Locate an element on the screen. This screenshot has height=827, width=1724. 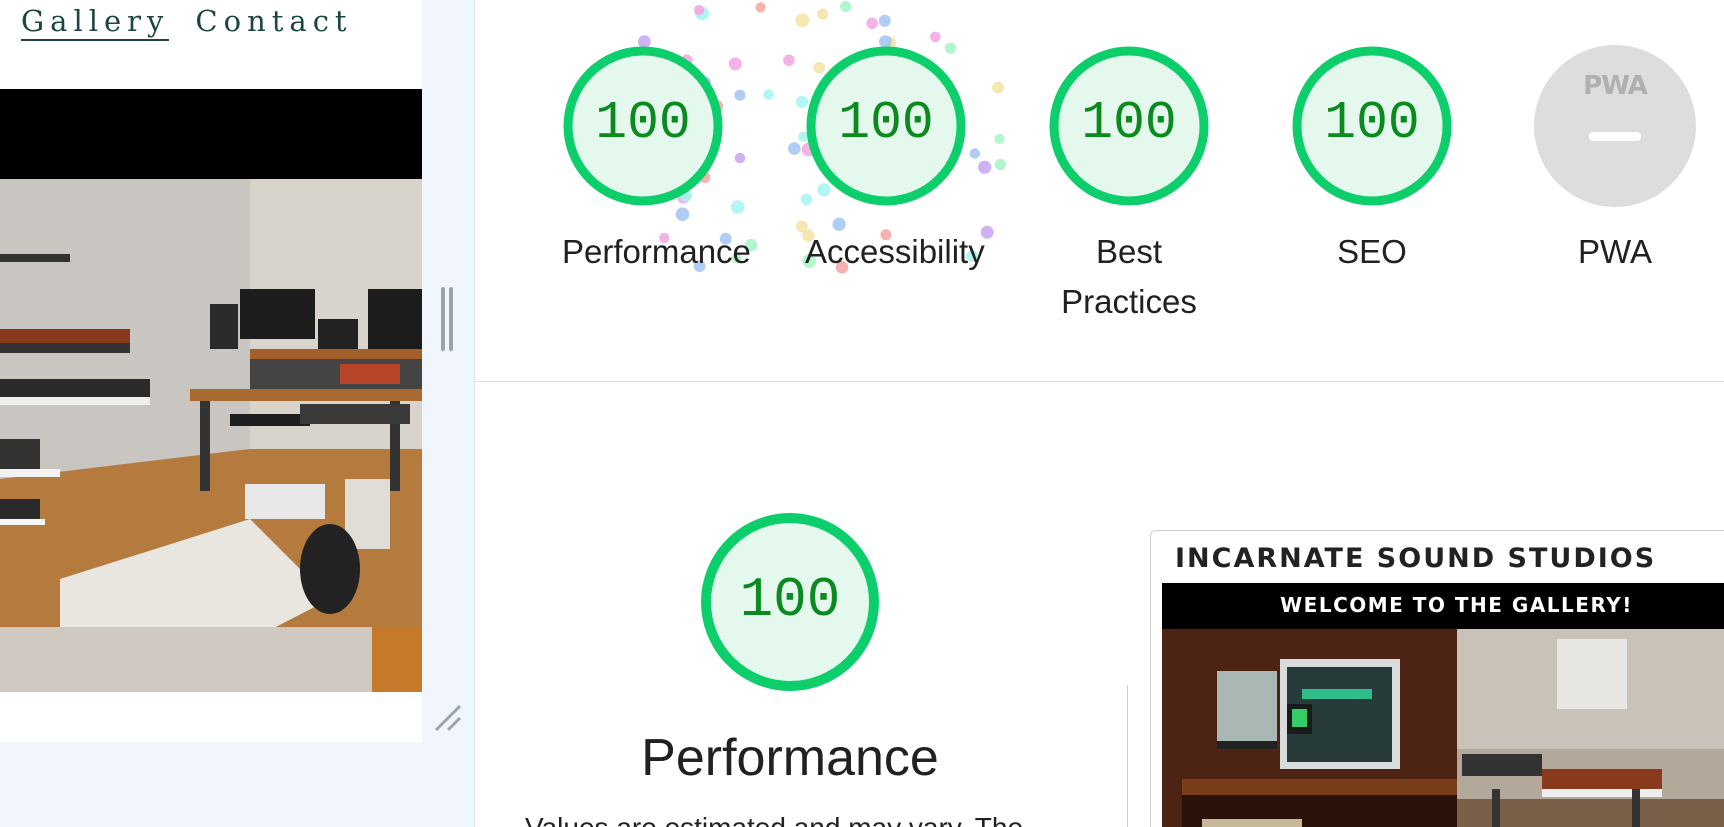
performance-score: 100 is located at coordinates (790, 600).